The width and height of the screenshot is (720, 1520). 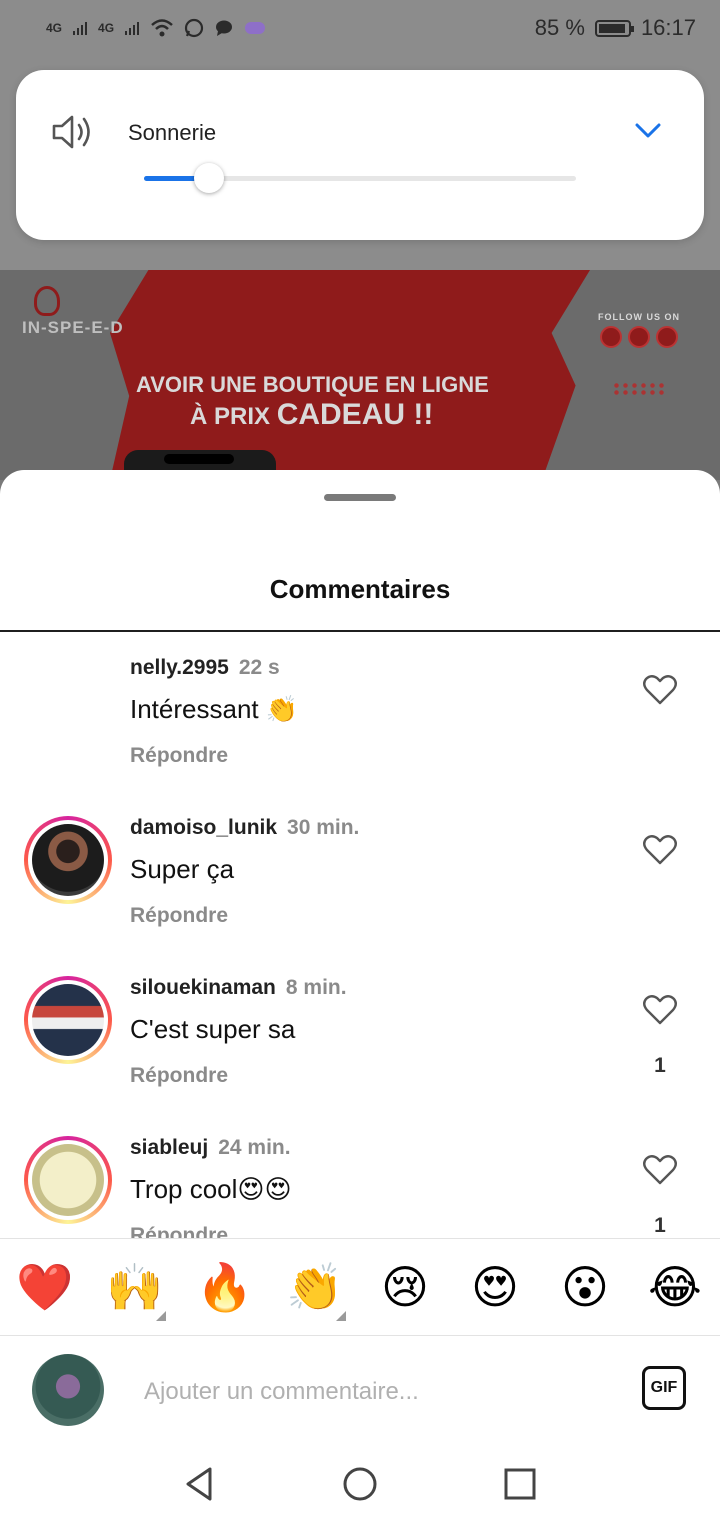 I want to click on volume-label: Sonnerie, so click(x=172, y=132).